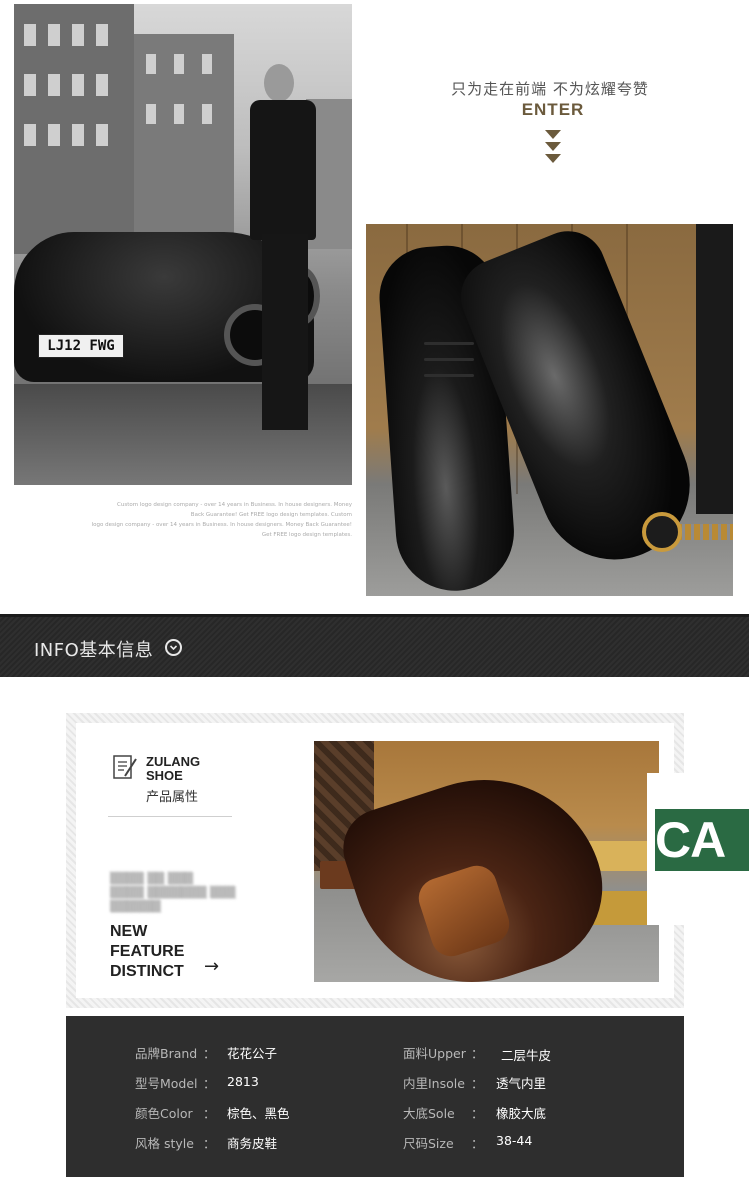 Image resolution: width=749 pixels, height=1185 pixels. I want to click on spec-label-size: 尺码Size, so click(428, 1143).